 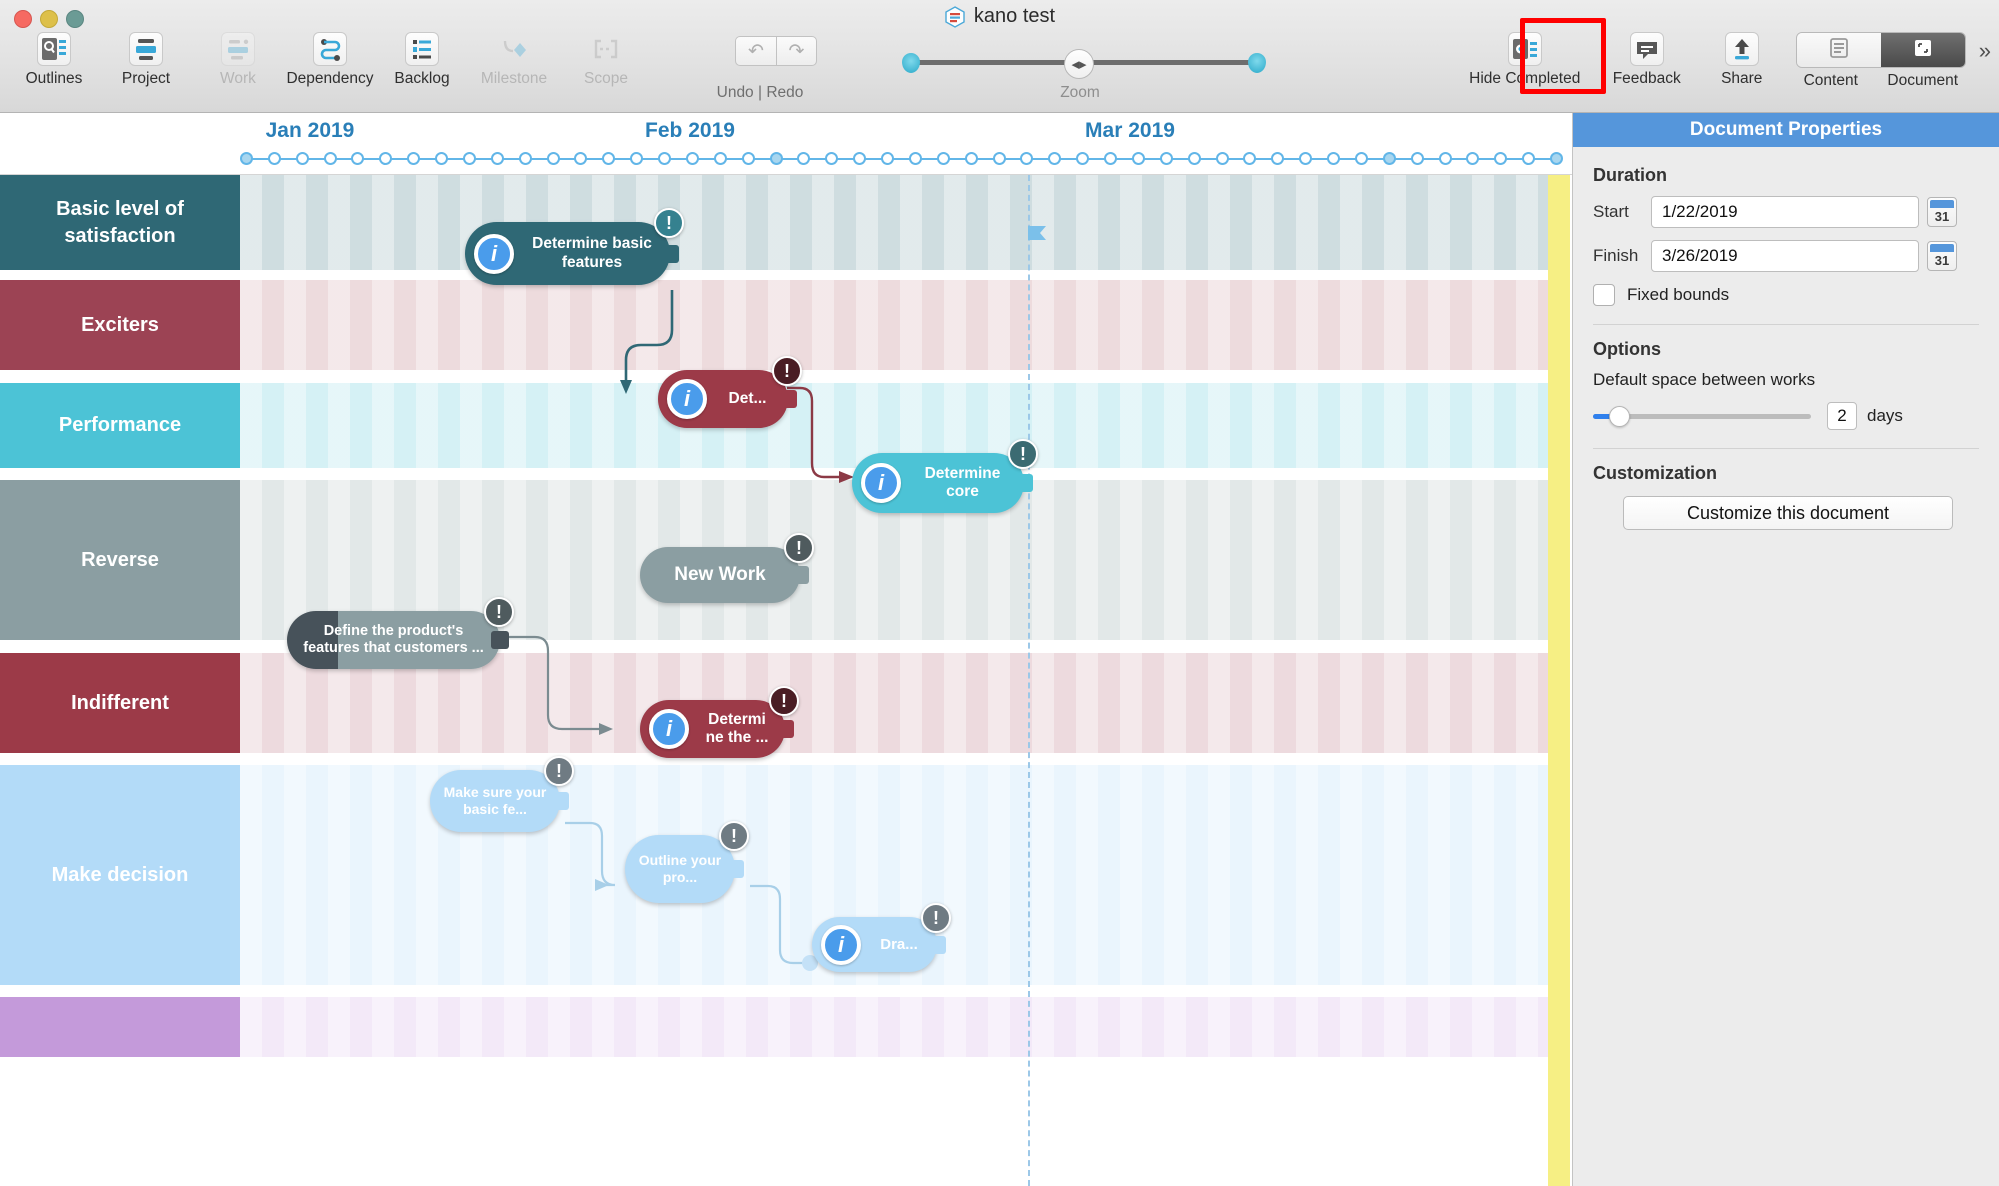 I want to click on work-card: Make sure your basic fe...!, so click(x=502, y=794).